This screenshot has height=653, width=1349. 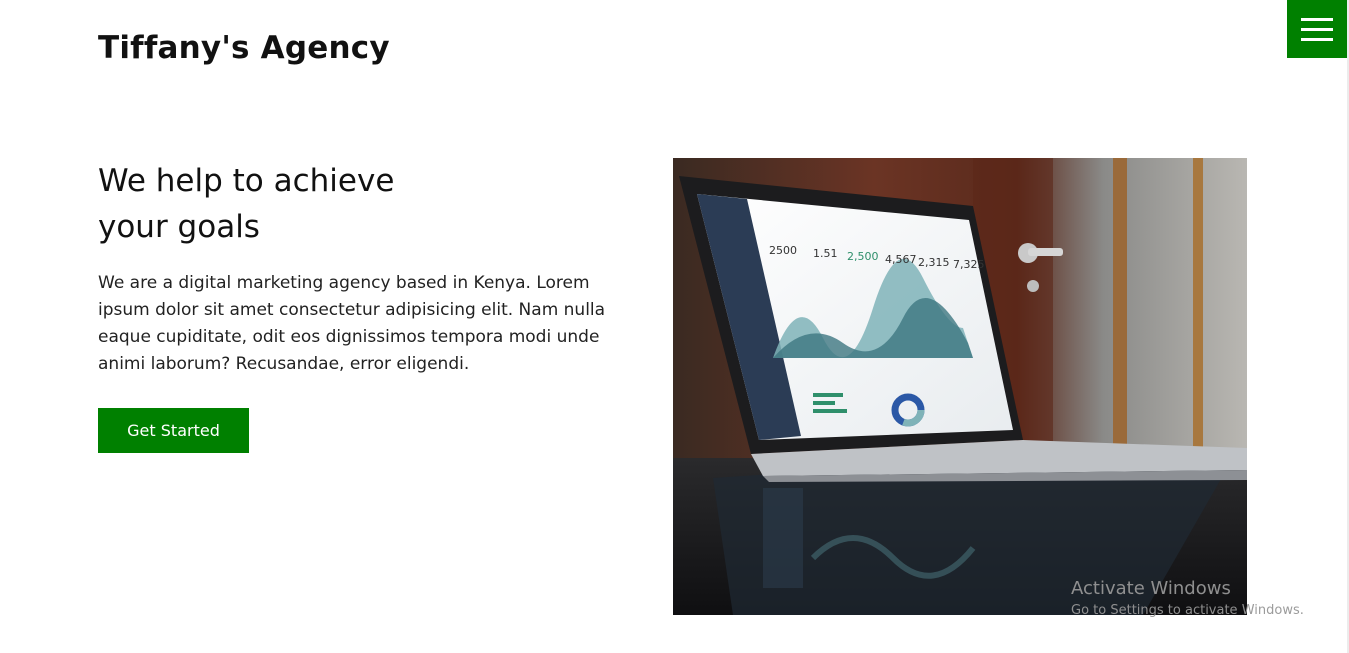 What do you see at coordinates (179, 227) in the screenshot?
I see `hero-title-line: your goals` at bounding box center [179, 227].